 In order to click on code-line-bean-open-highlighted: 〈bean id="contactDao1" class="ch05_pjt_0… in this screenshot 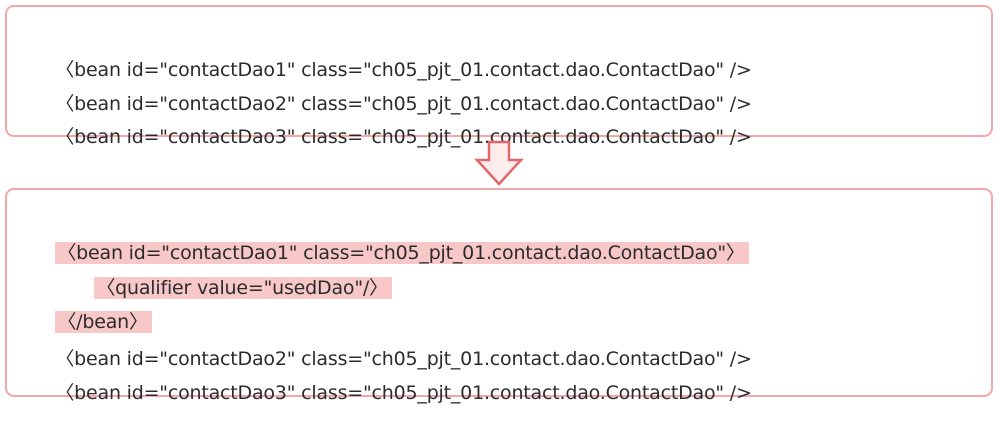, I will do `click(390, 236)`.